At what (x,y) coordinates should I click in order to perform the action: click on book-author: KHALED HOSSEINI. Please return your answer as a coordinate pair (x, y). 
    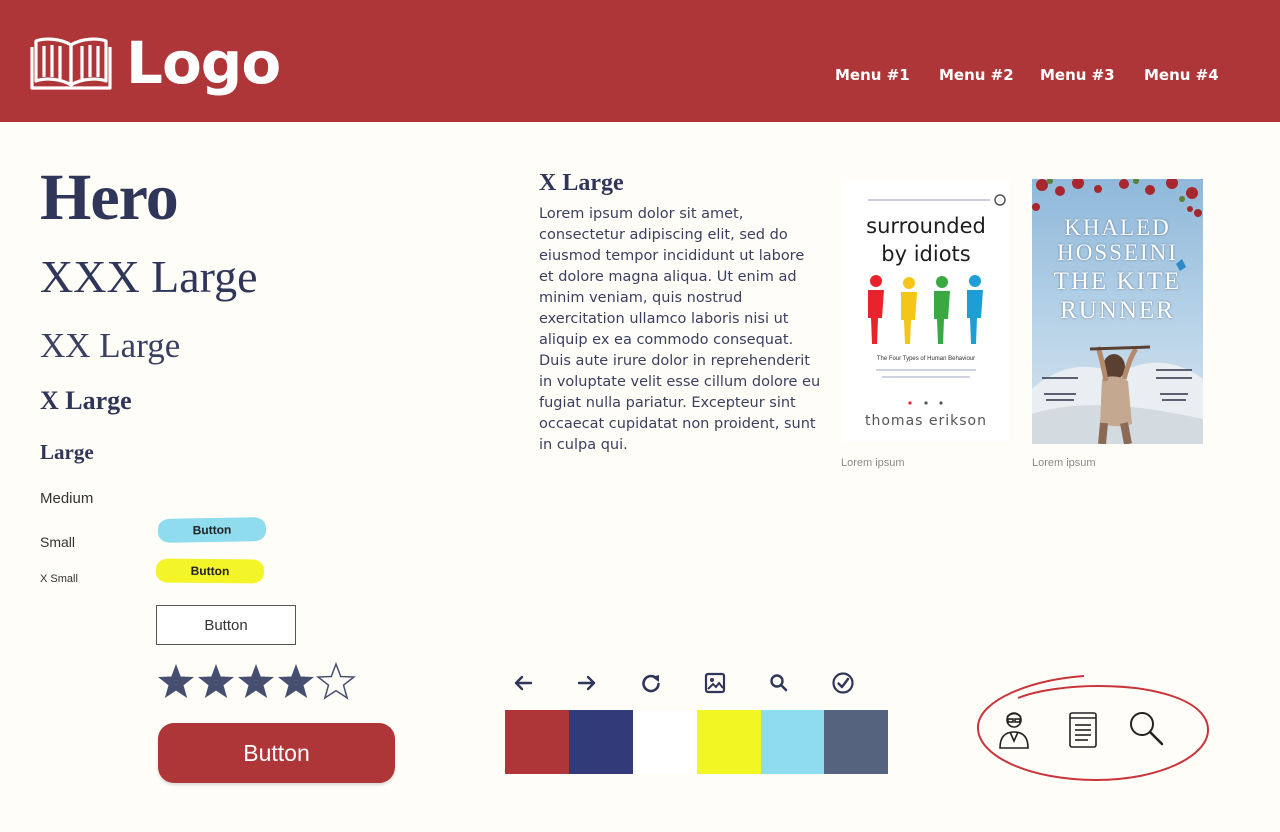
    Looking at the image, I should click on (1117, 240).